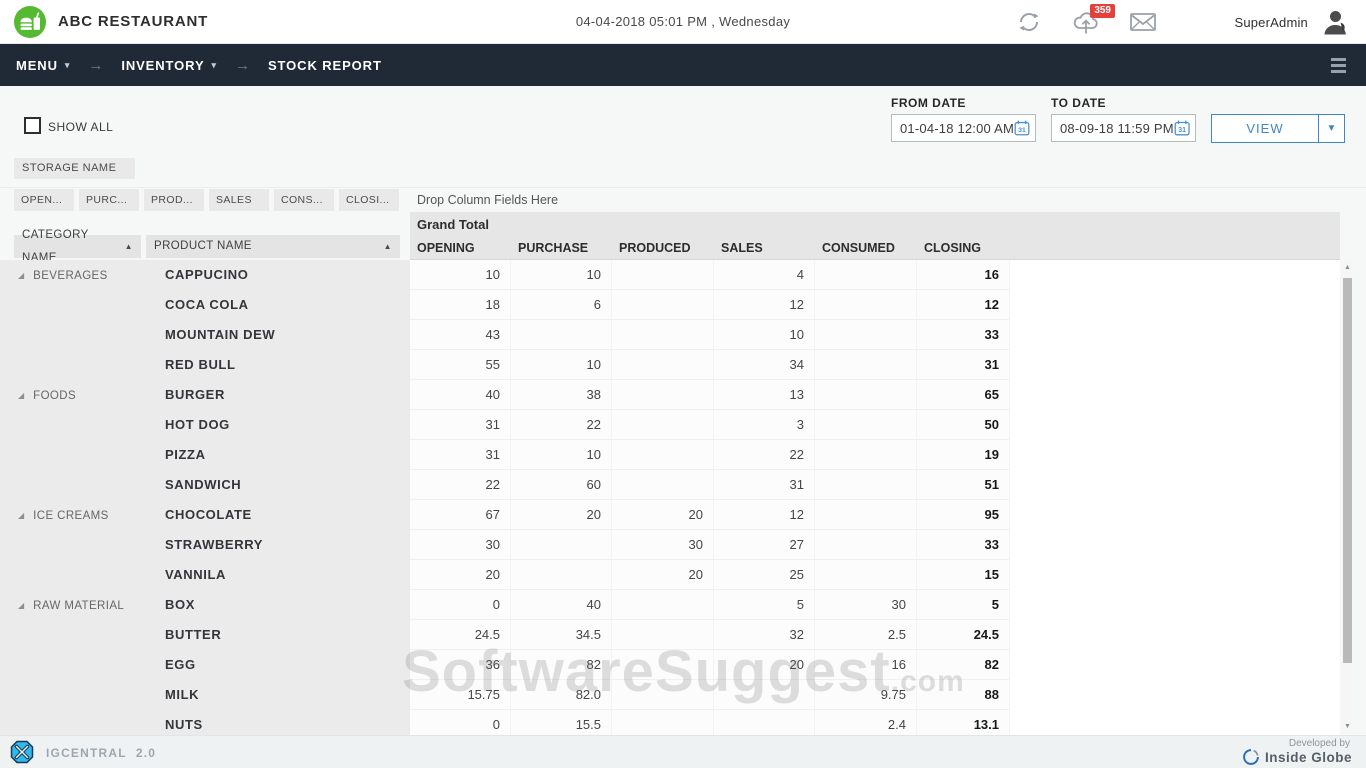 The image size is (1366, 768). I want to click on page-title: STOCK REPORT, so click(325, 65).